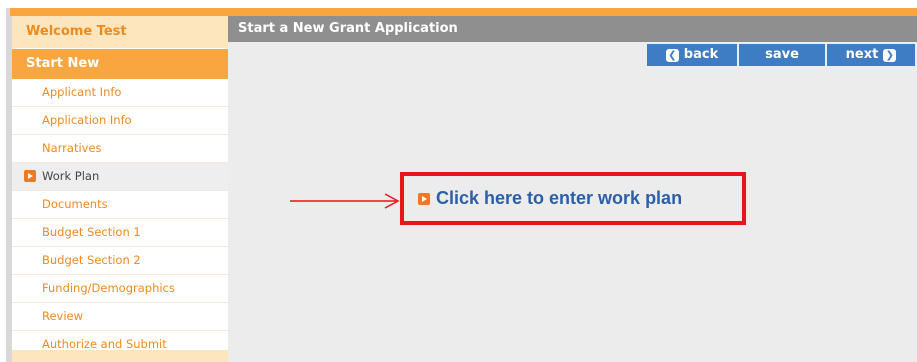  Describe the element at coordinates (120, 205) in the screenshot. I see `sidebar-item-documents: Documents` at that location.